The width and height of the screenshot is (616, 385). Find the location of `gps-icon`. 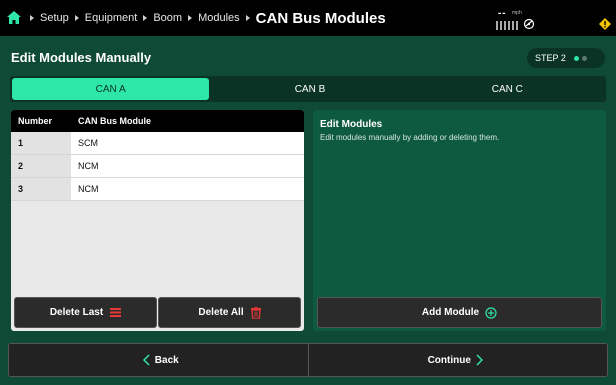

gps-icon is located at coordinates (529, 24).